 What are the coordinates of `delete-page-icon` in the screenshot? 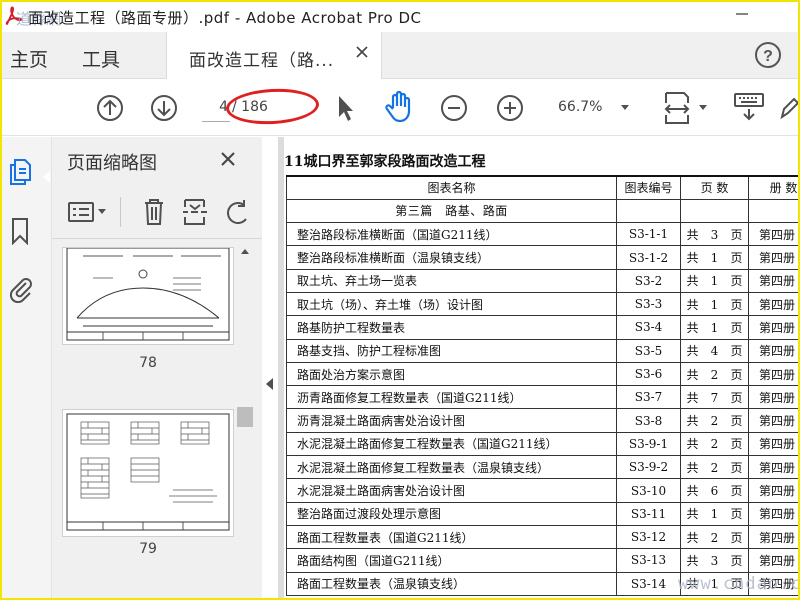 It's located at (154, 212).